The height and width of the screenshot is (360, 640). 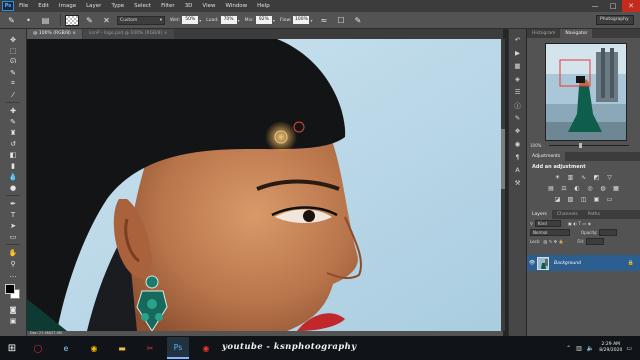 What do you see at coordinates (142, 6) in the screenshot?
I see `menu-select: Select` at bounding box center [142, 6].